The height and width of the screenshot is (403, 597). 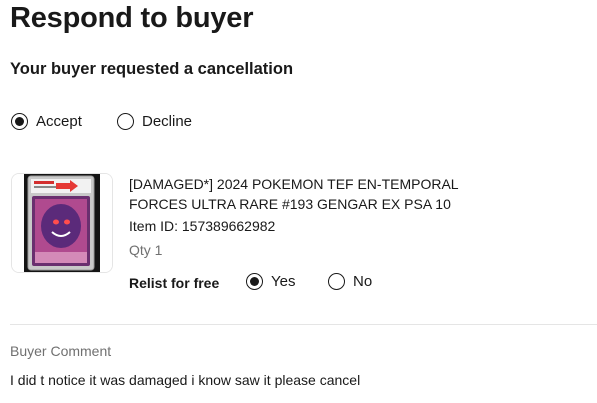 I want to click on accept-radio-option: Accept, so click(x=46, y=121).